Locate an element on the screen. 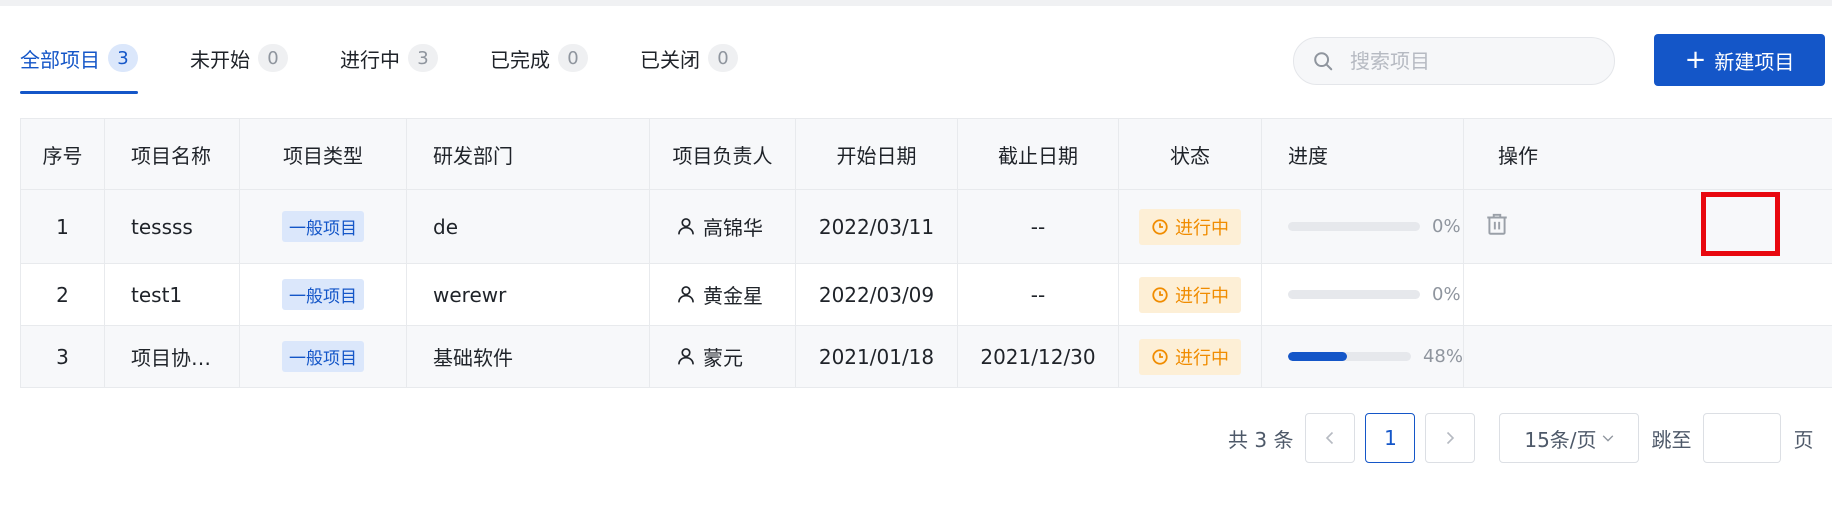 The image size is (1832, 525). search-input is located at coordinates (1470, 61).